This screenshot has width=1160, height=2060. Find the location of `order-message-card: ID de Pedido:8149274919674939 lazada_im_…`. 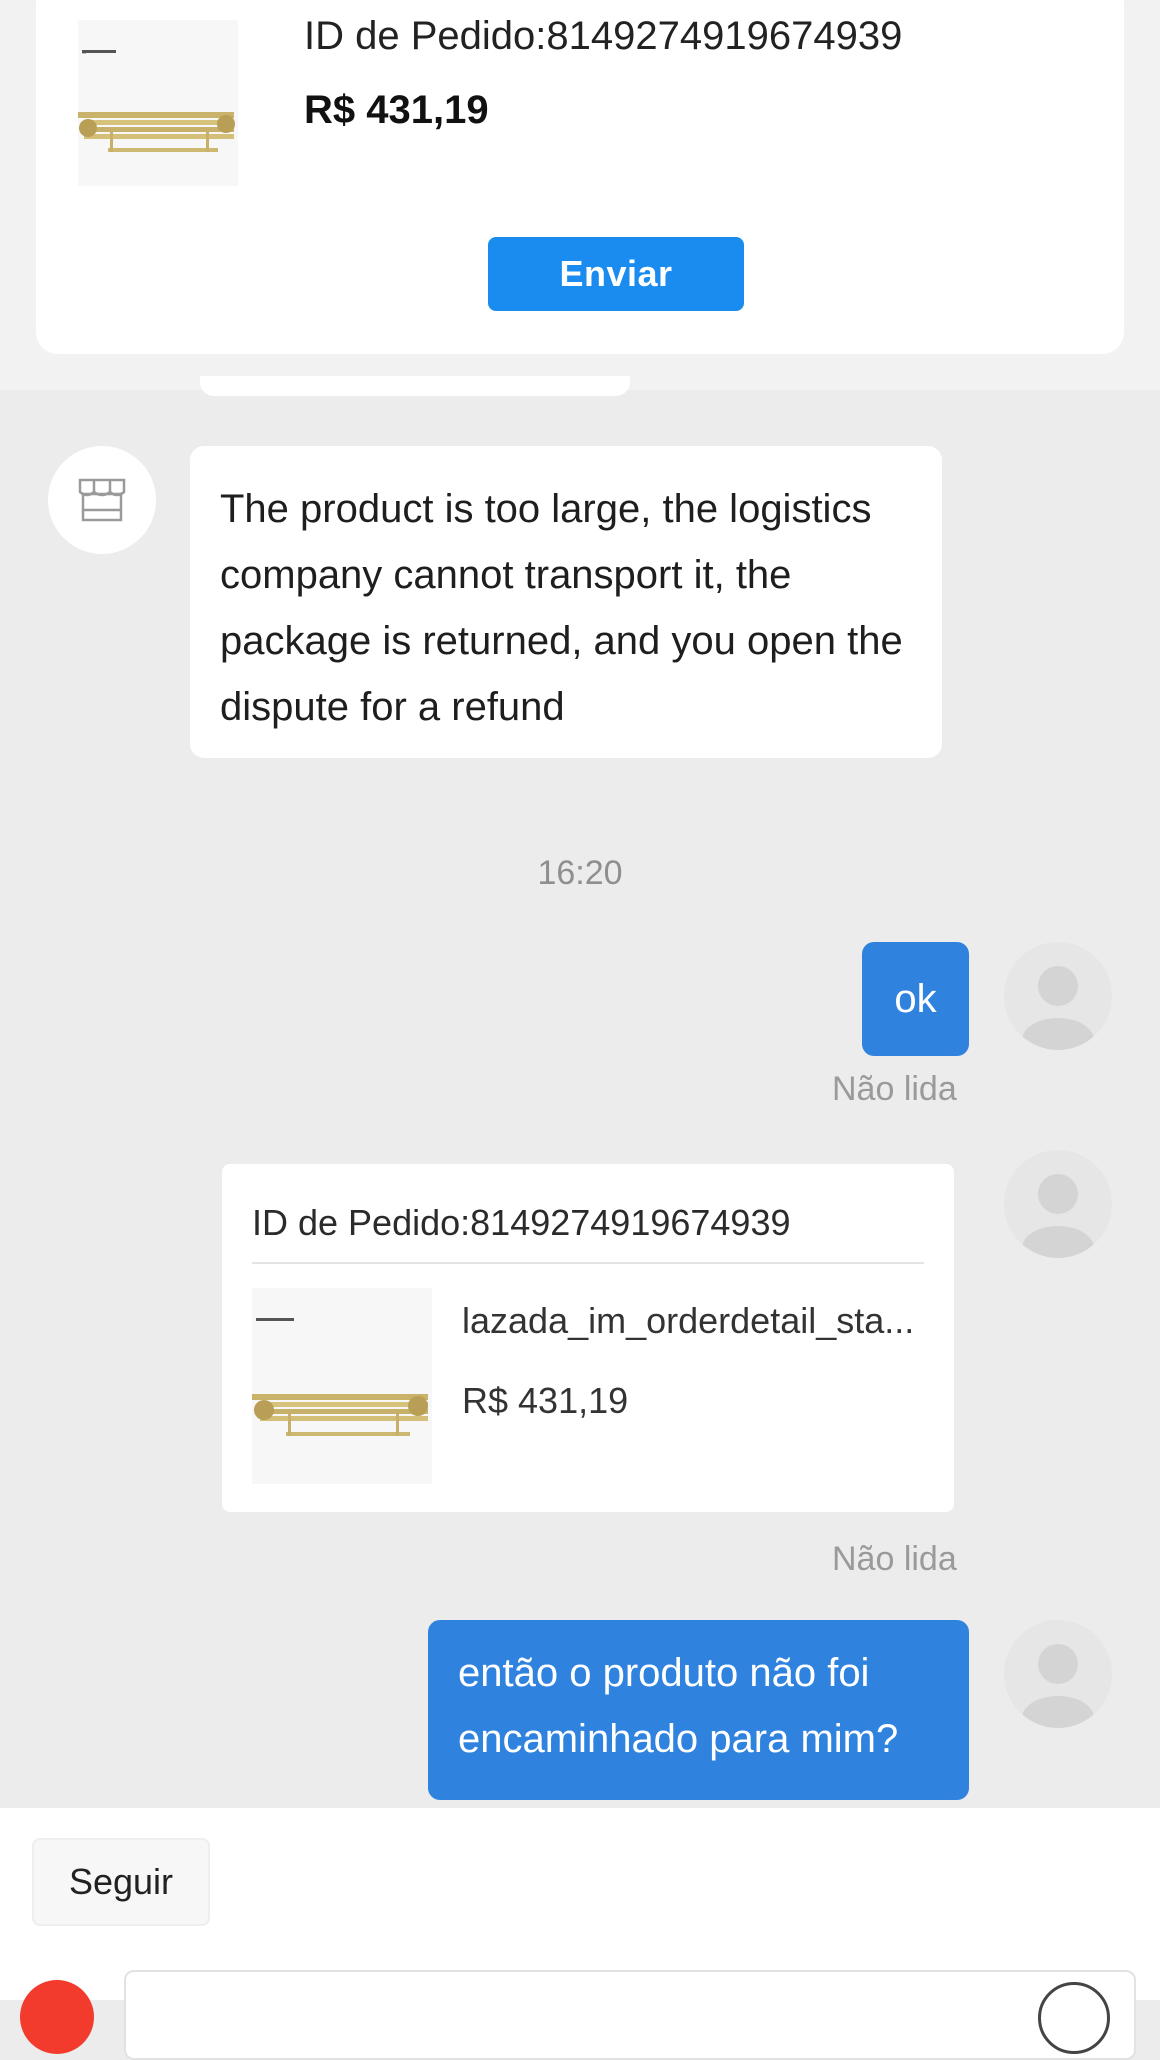

order-message-card: ID de Pedido:8149274919674939 lazada_im_… is located at coordinates (588, 1338).